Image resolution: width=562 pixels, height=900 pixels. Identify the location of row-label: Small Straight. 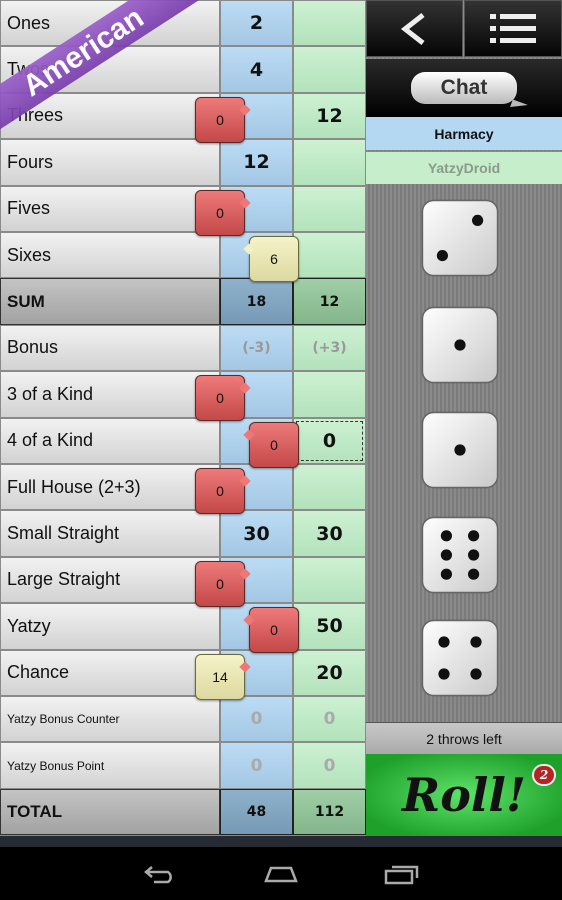
(110, 533).